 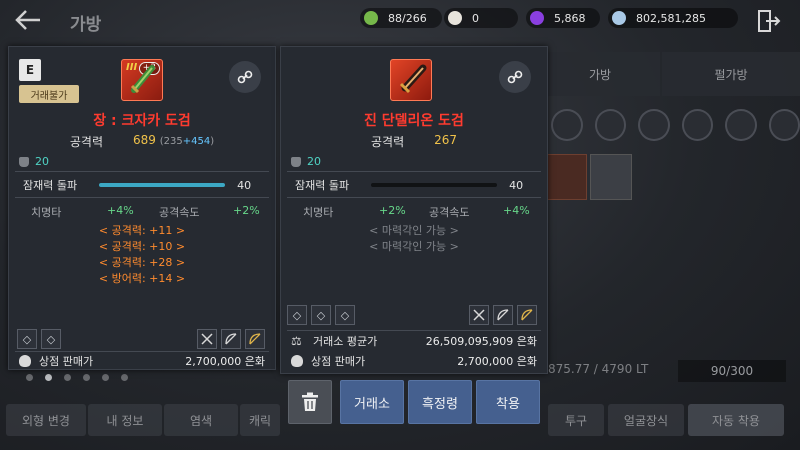 I want to click on page-indicator, so click(x=77, y=377).